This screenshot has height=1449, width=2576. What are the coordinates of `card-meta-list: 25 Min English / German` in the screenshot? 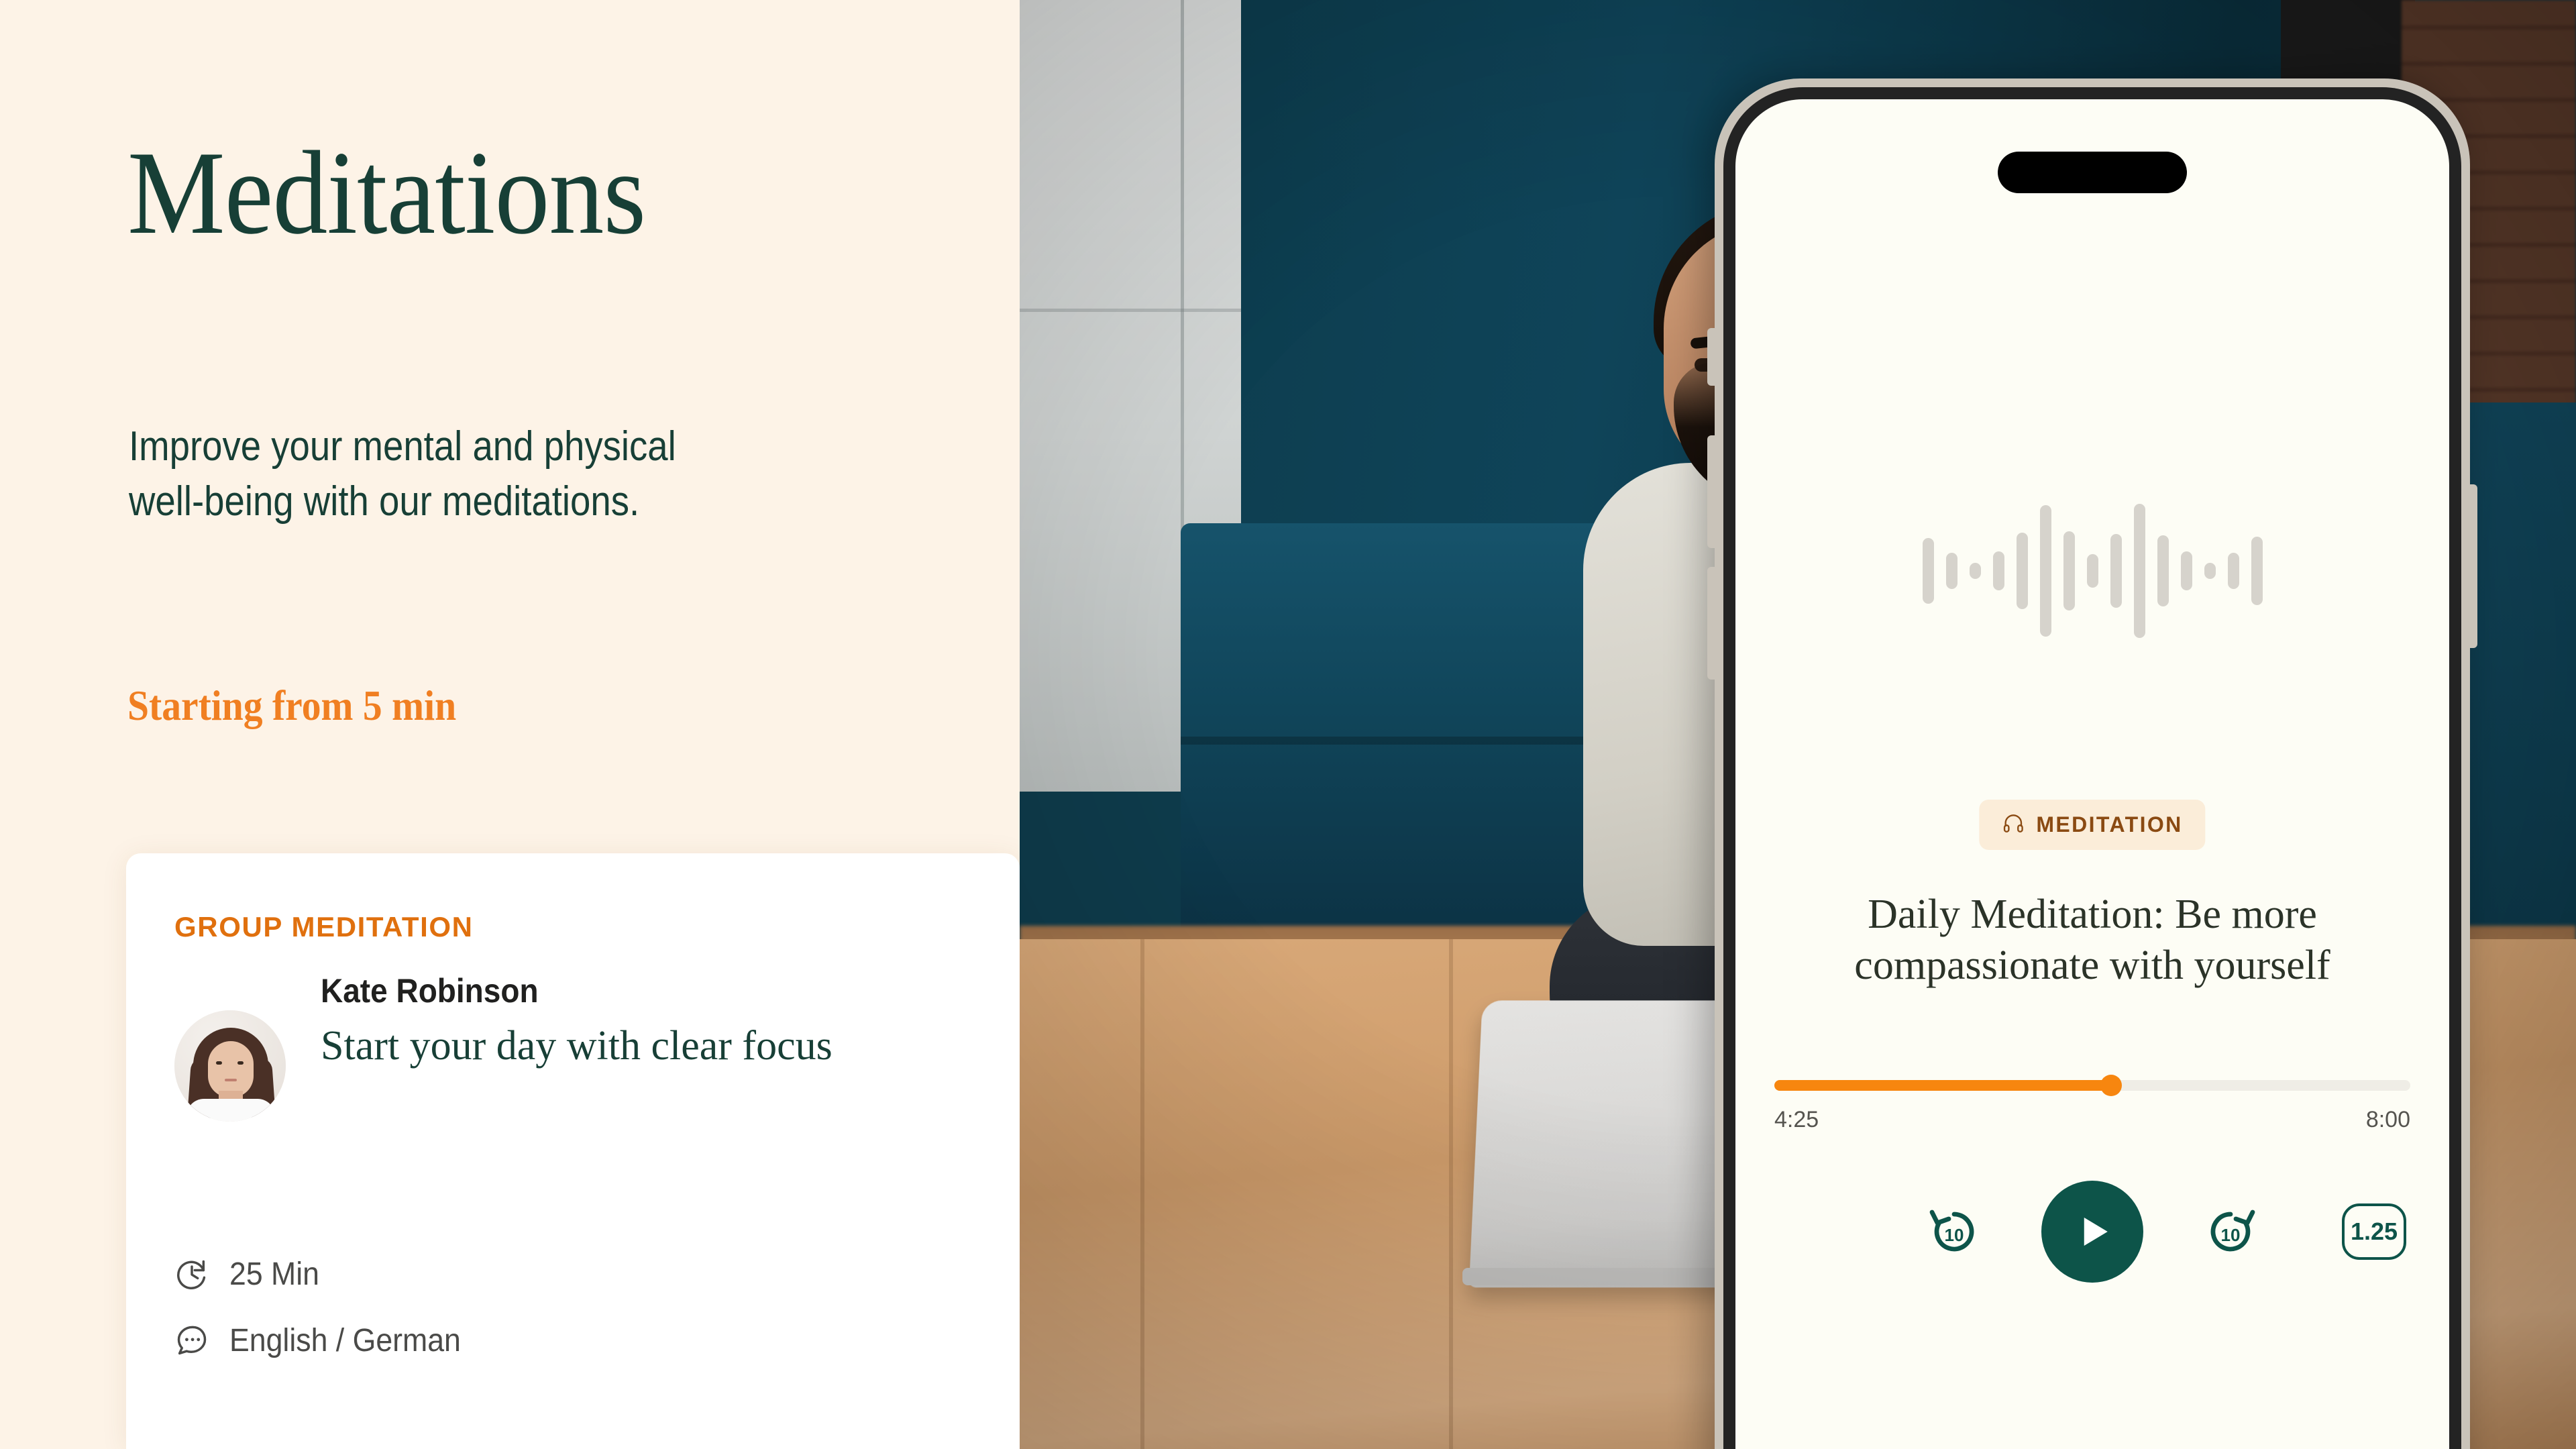 It's located at (326, 1322).